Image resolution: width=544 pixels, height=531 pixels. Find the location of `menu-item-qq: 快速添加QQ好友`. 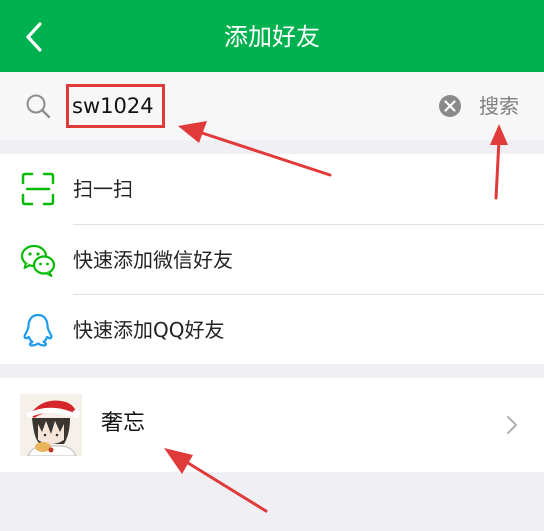

menu-item-qq: 快速添加QQ好友 is located at coordinates (272, 330).